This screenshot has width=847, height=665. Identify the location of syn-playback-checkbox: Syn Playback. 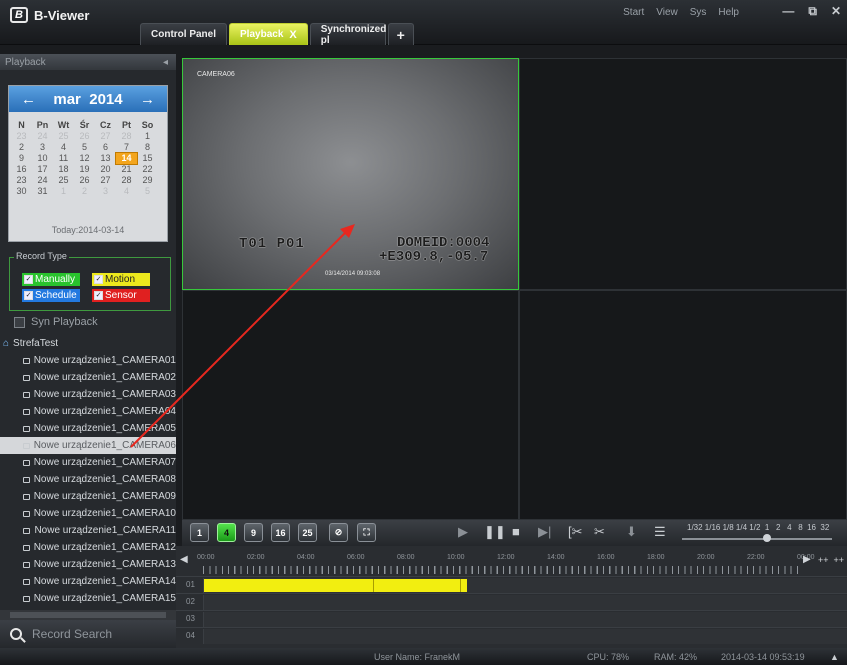
(56, 322).